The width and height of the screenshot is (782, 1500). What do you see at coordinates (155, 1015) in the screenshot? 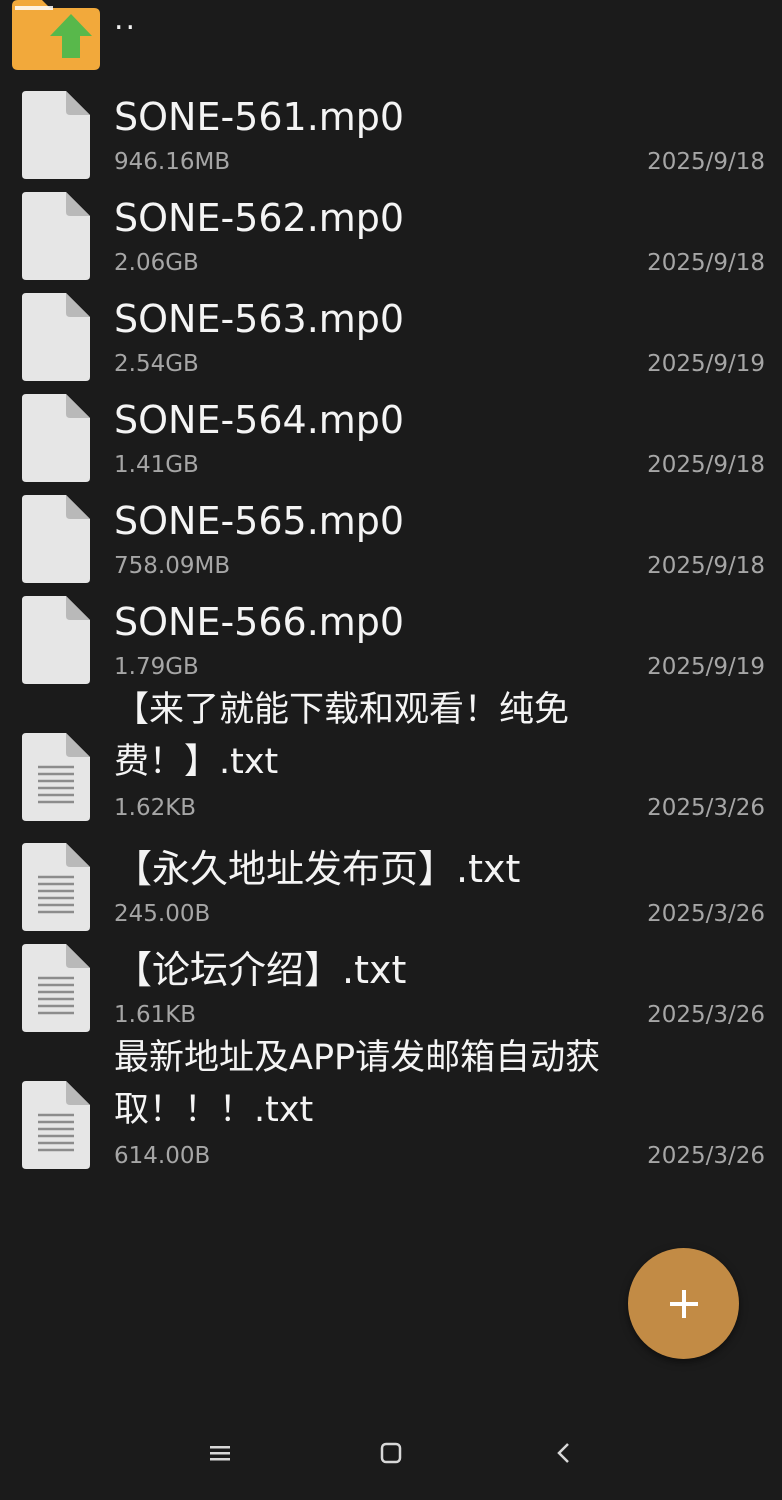
I see `file-size: 1.61KB` at bounding box center [155, 1015].